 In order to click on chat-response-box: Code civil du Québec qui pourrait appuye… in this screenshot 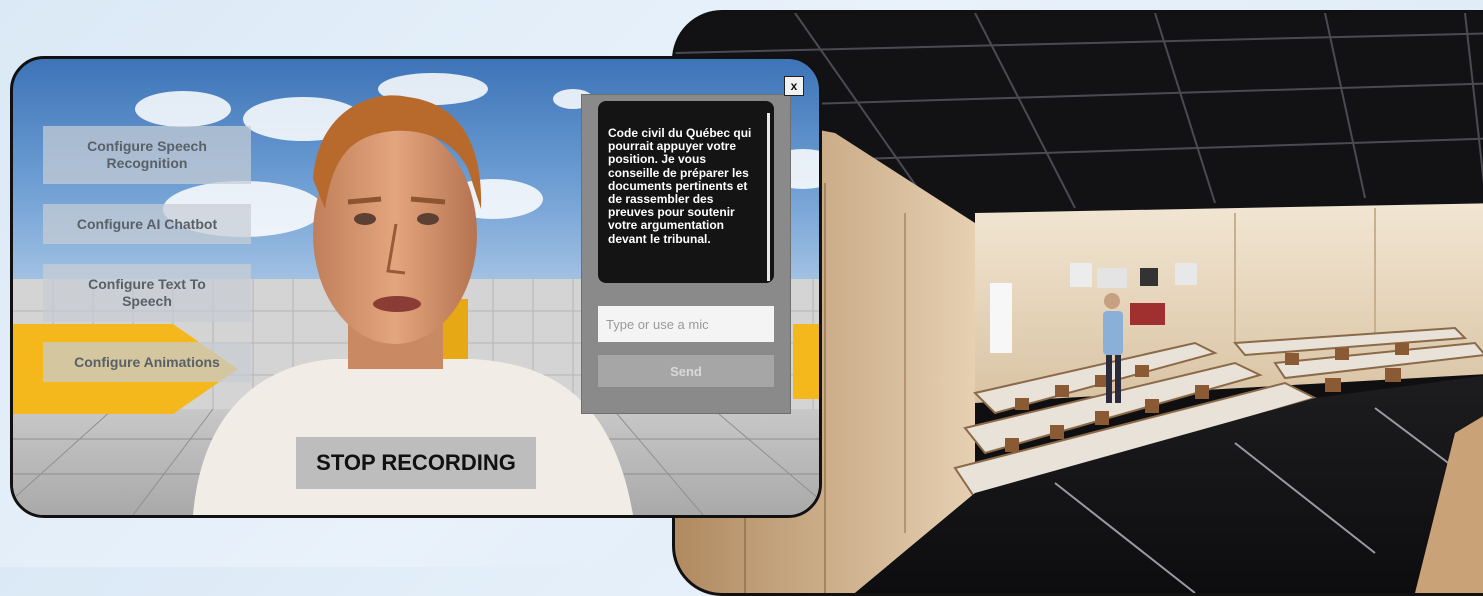, I will do `click(686, 192)`.